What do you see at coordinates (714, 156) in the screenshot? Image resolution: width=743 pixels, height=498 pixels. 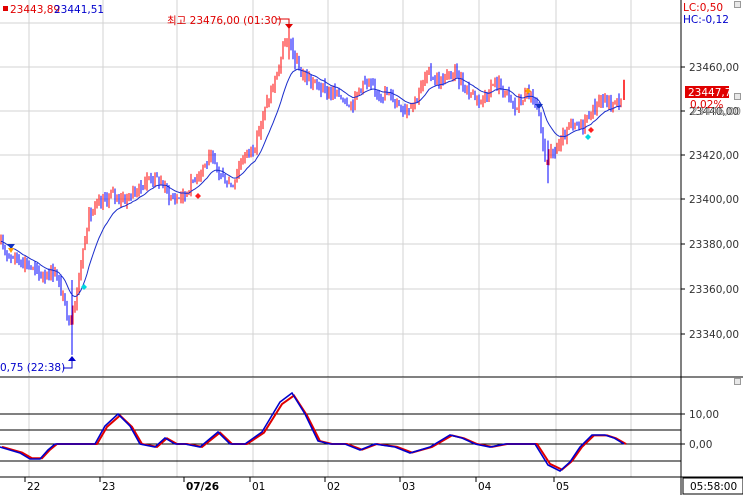 I see `price-axis-label: 23420,00` at bounding box center [714, 156].